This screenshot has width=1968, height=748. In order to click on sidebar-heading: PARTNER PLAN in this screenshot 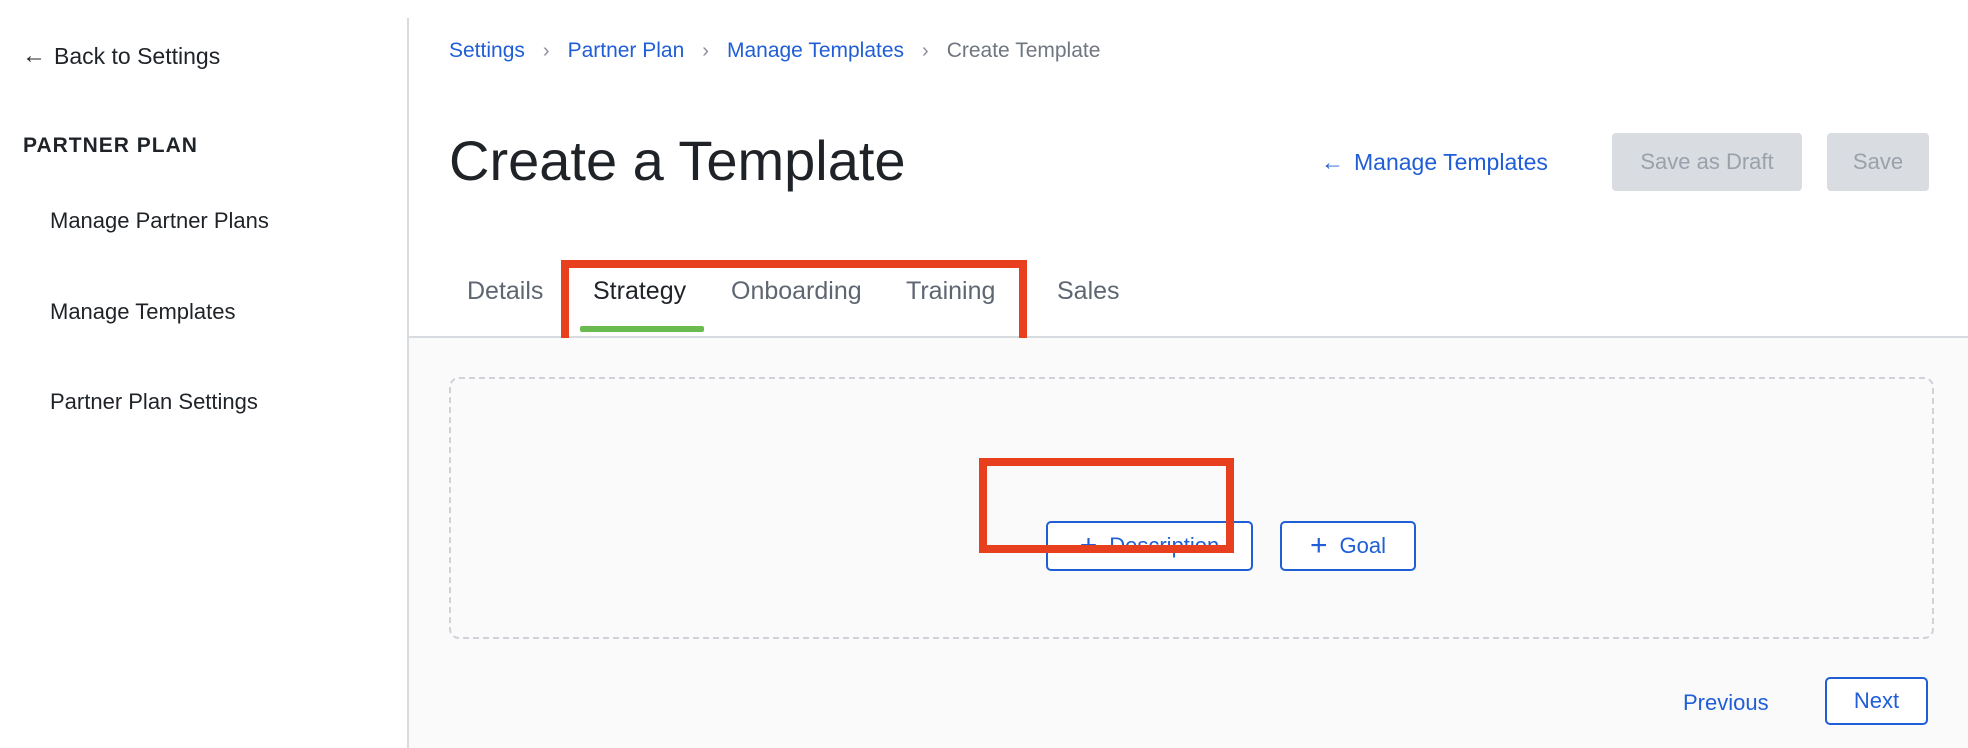, I will do `click(110, 145)`.